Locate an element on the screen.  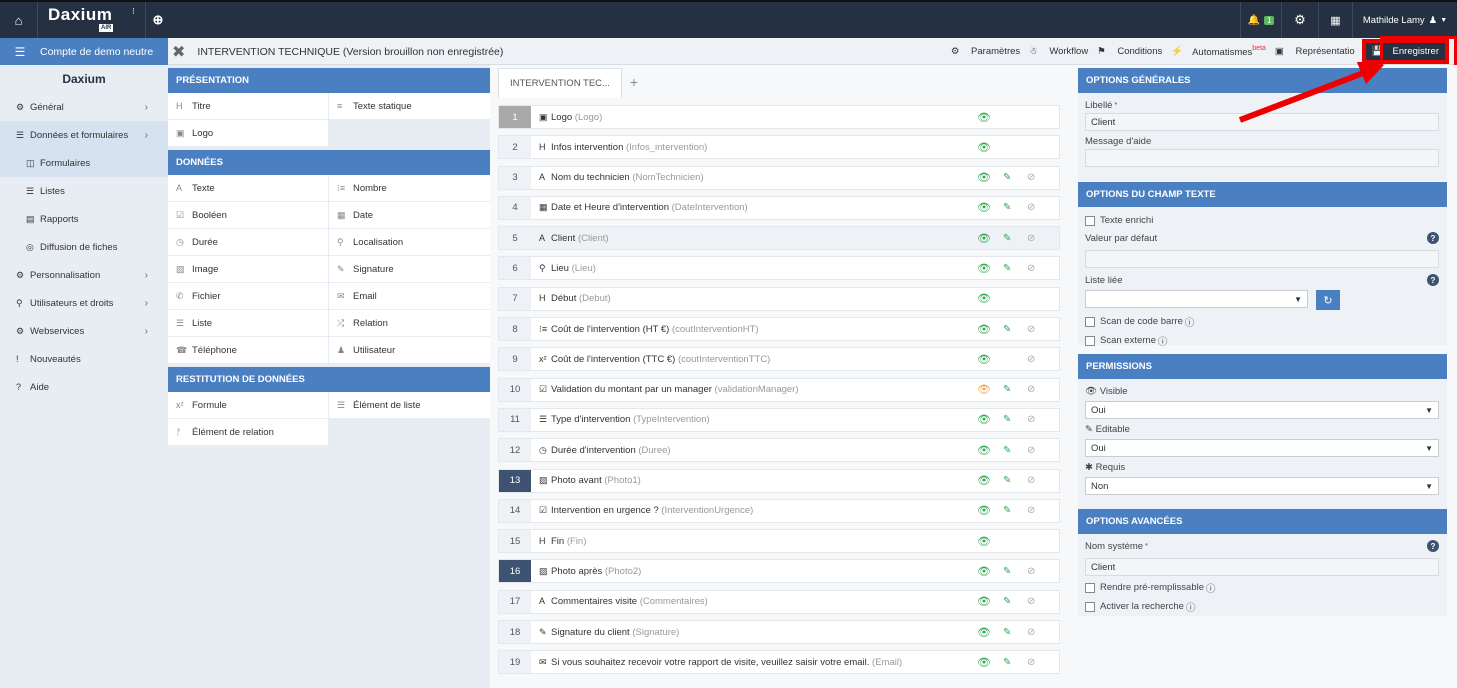
visible-select: Oui ▼ is located at coordinates (1262, 410).